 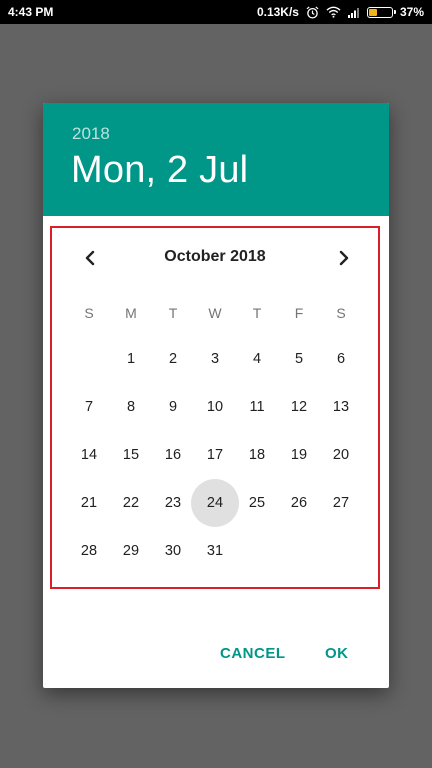 I want to click on day-number: 19, so click(x=299, y=455).